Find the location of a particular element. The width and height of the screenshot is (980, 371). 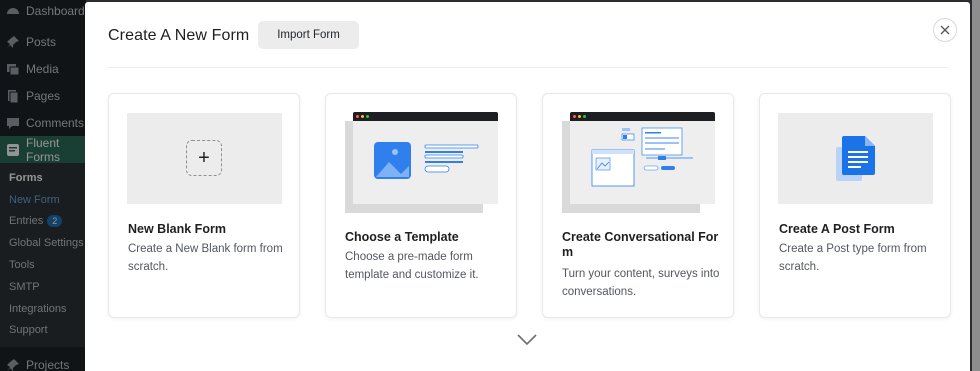

image-icon is located at coordinates (426, 160).